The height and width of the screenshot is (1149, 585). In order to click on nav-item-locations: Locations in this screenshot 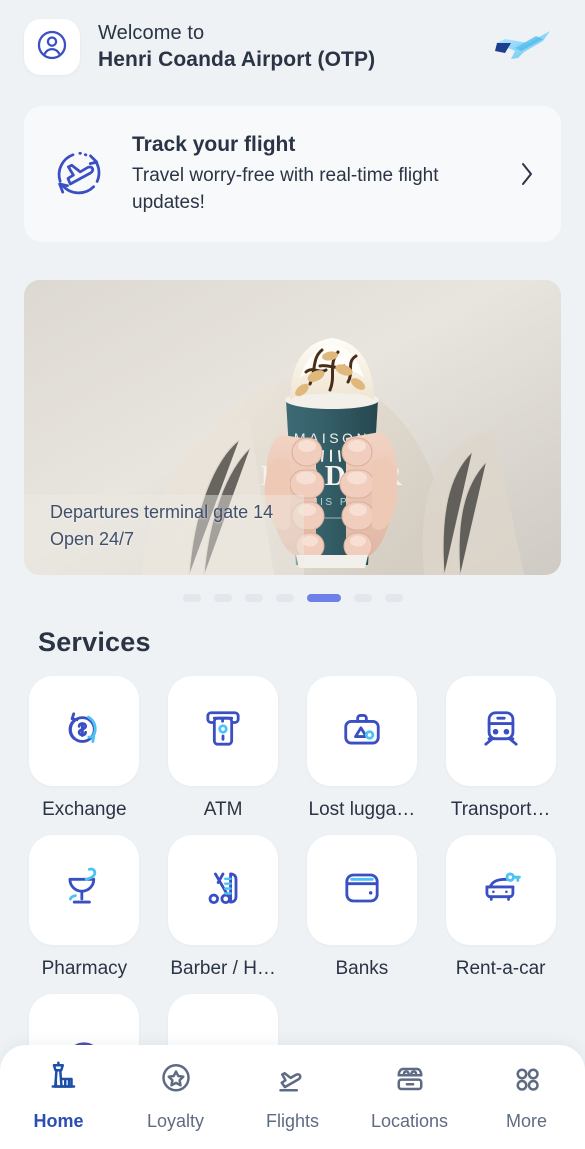, I will do `click(409, 1095)`.